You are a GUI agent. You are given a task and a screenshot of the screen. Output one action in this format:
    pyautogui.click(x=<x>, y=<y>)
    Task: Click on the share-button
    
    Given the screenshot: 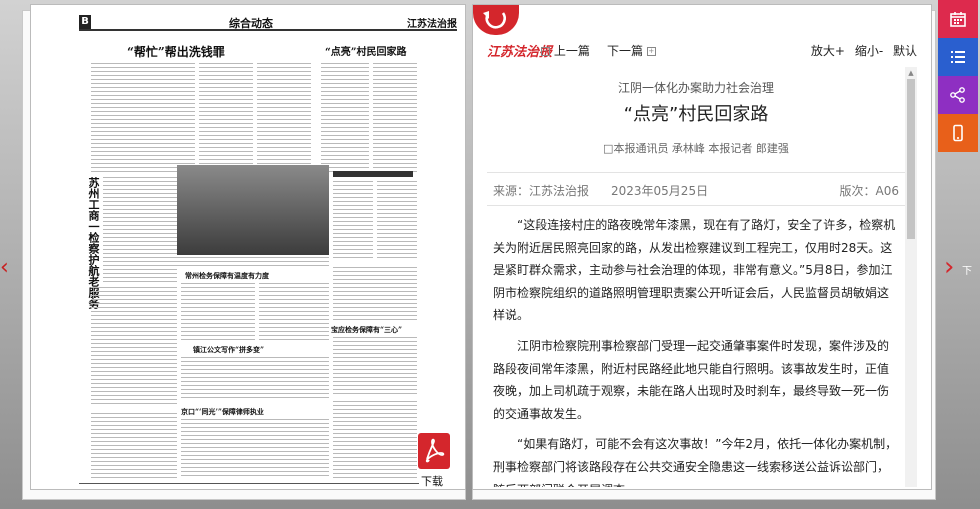 What is the action you would take?
    pyautogui.click(x=958, y=95)
    